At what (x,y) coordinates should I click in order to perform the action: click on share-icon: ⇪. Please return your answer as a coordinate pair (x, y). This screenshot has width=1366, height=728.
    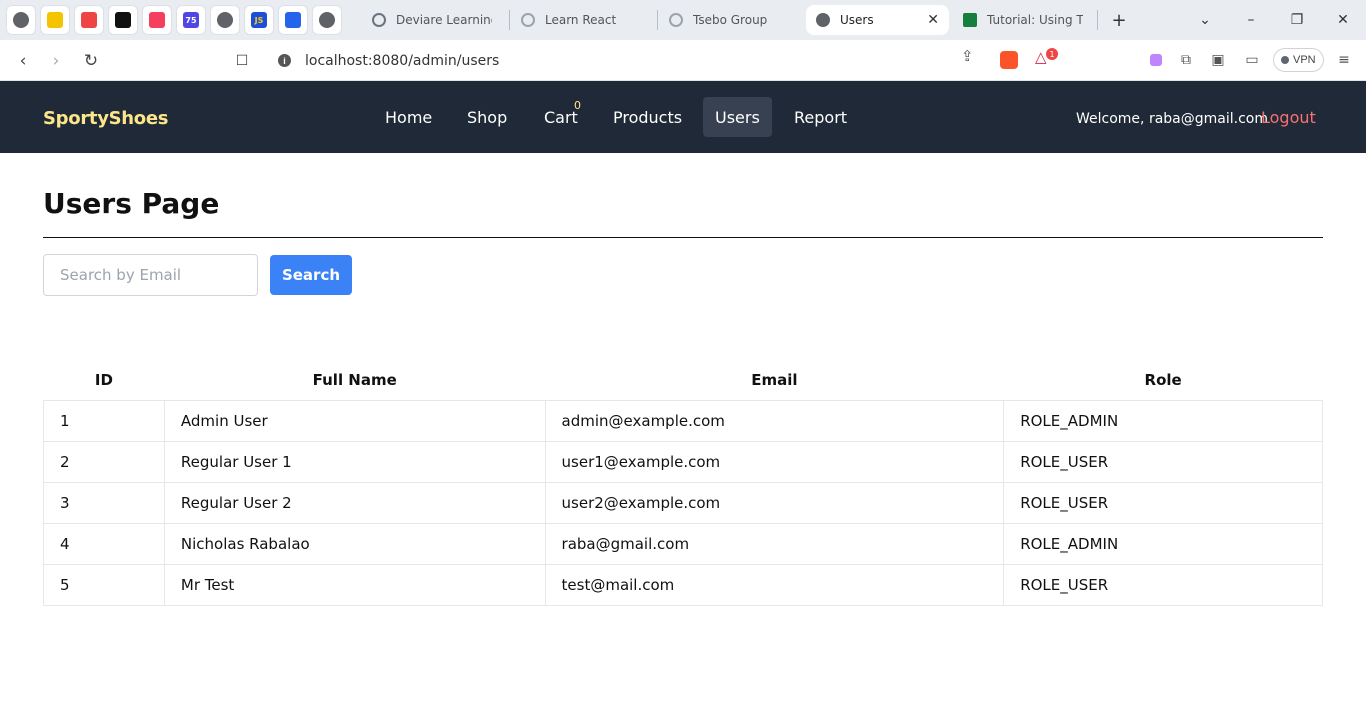
    Looking at the image, I should click on (967, 56).